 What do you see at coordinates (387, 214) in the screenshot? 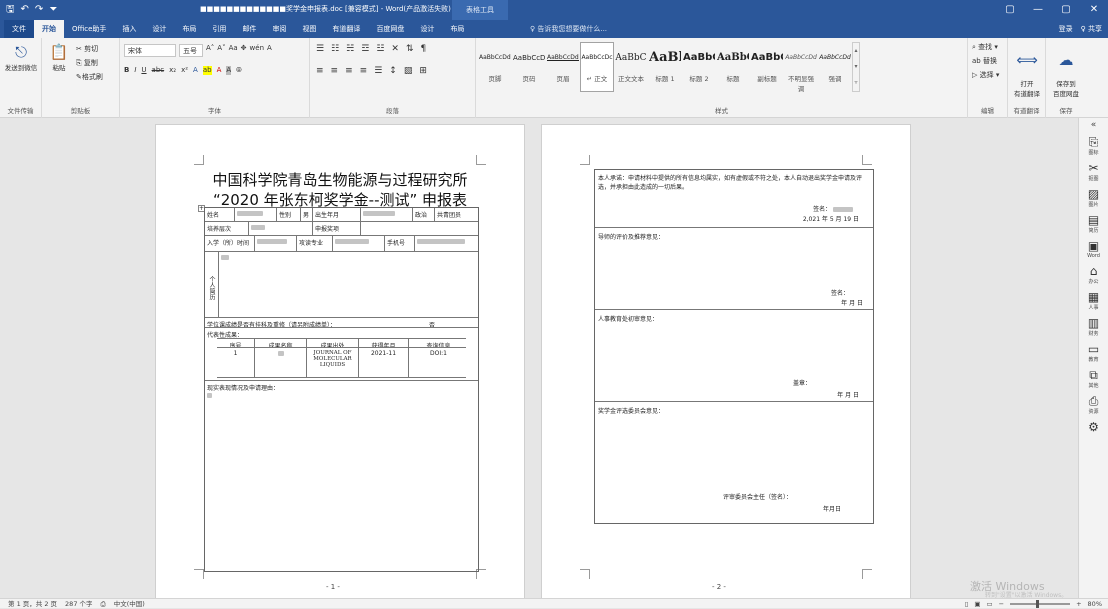
I see `birth-value` at bounding box center [387, 214].